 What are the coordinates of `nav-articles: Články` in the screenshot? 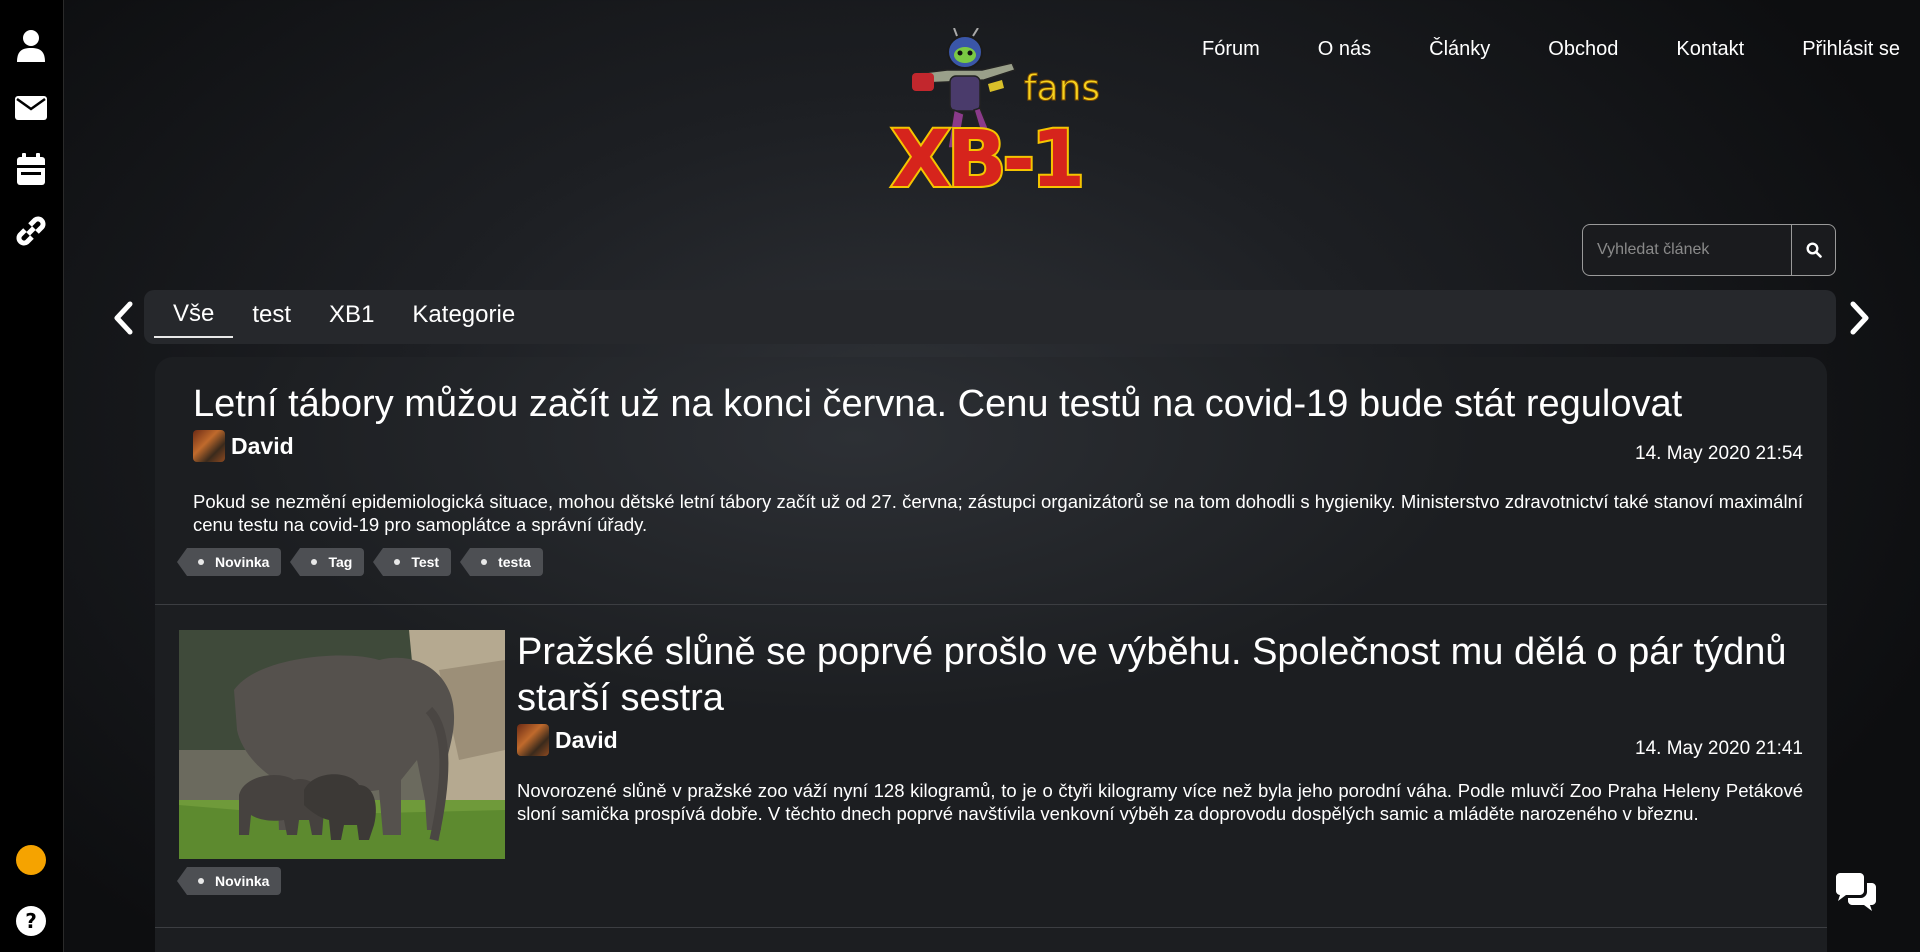 It's located at (1459, 49).